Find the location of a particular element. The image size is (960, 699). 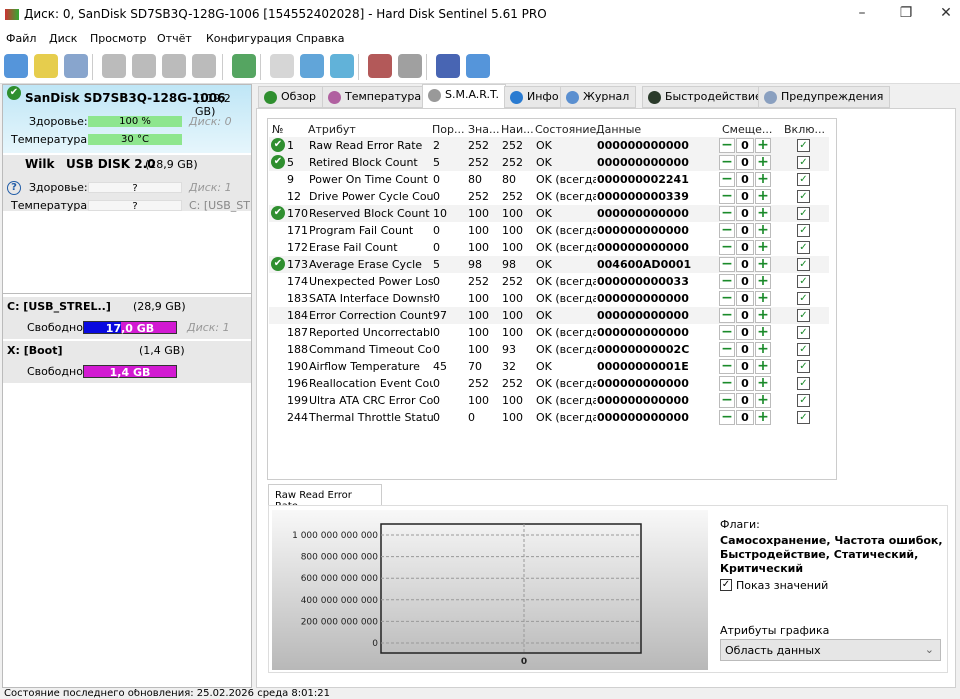

tab-6: Предупреждения is located at coordinates (824, 97).